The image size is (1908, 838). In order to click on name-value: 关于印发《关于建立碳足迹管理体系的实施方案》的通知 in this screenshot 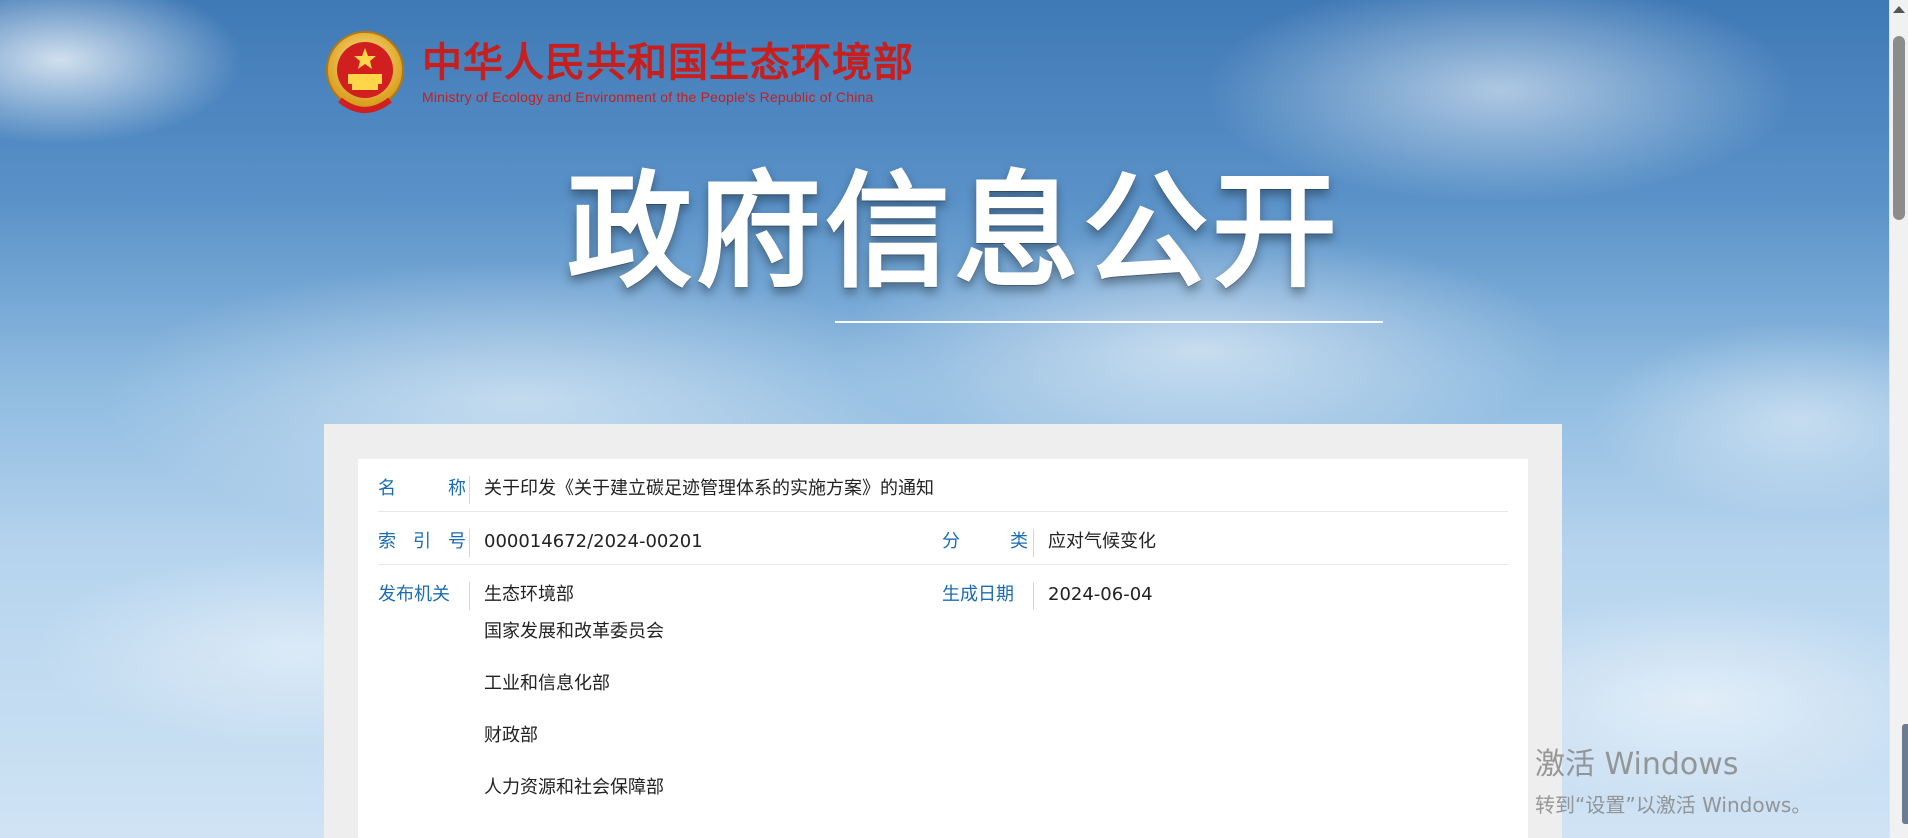, I will do `click(709, 488)`.